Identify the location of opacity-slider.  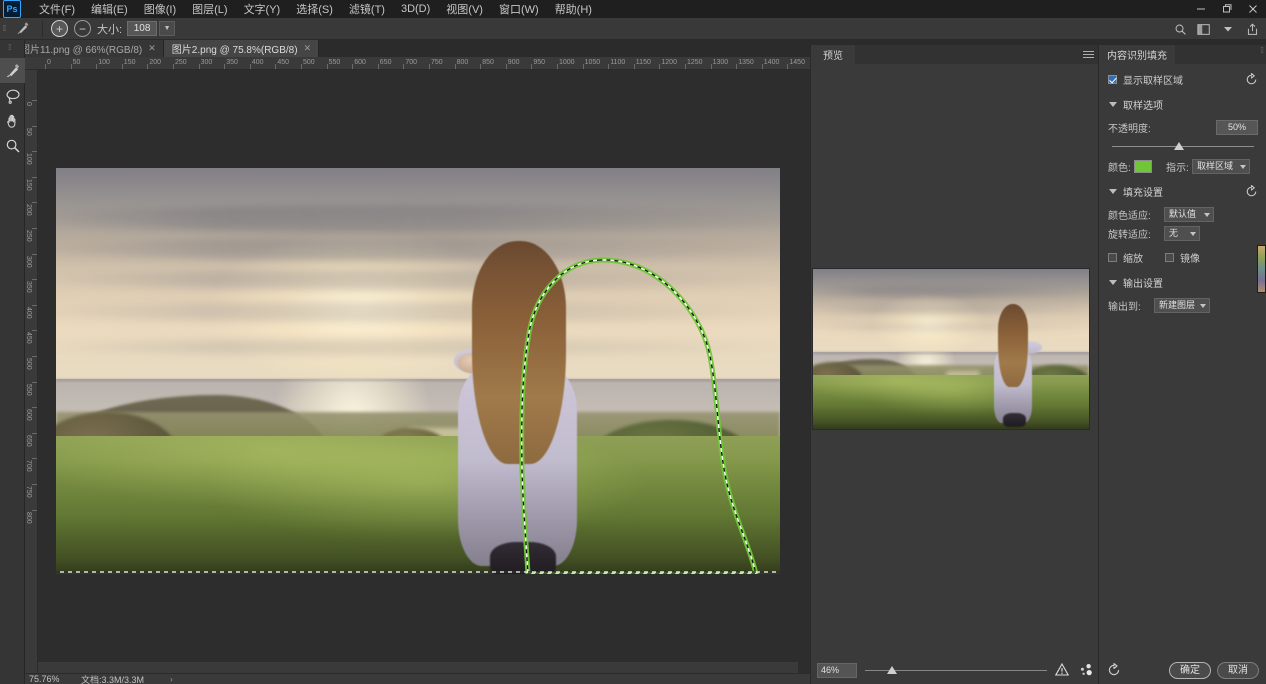
(1183, 146).